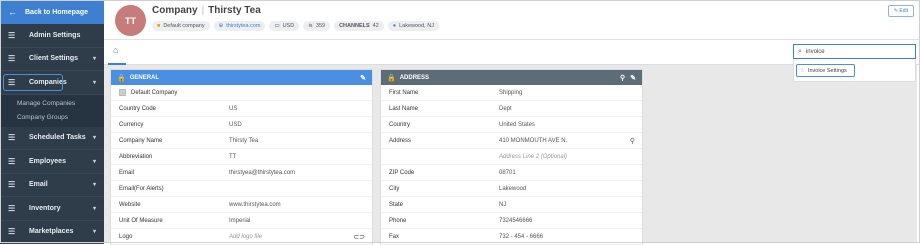 The width and height of the screenshot is (920, 245). I want to click on table-row: Address 410 MONMOUTH AVE N. ⚲, so click(511, 141).